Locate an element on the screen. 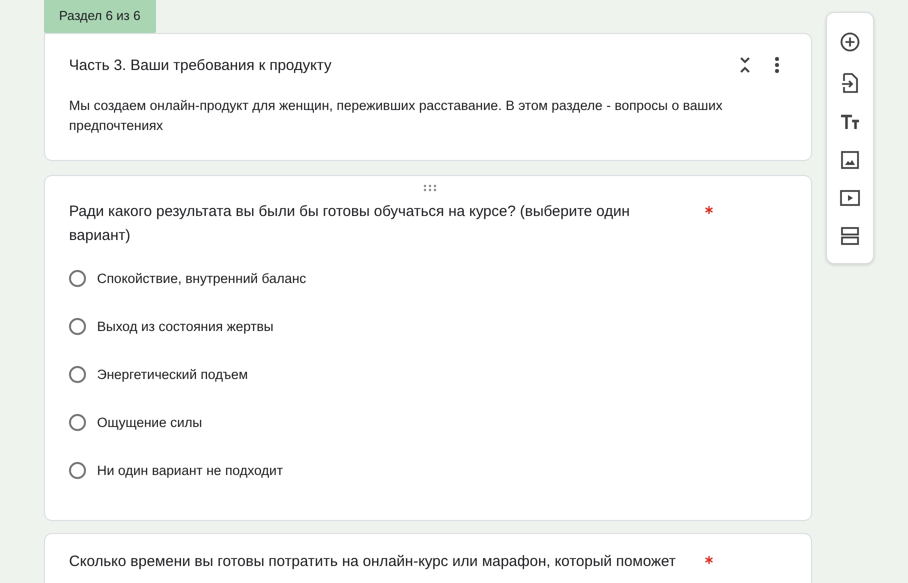 The width and height of the screenshot is (908, 583). add-icon is located at coordinates (850, 42).